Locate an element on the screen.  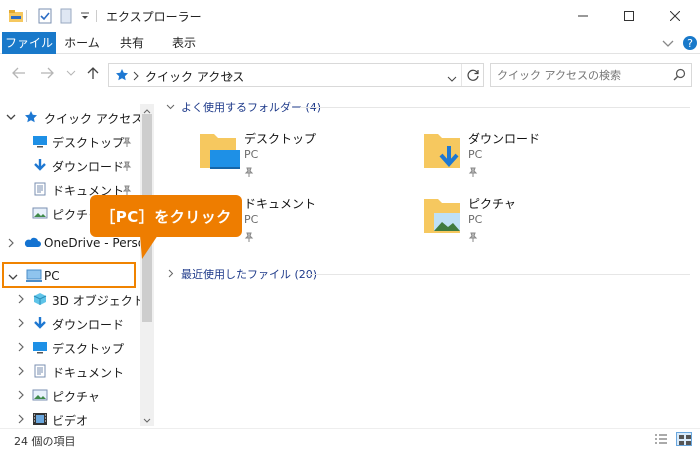
tab-home: ホーム is located at coordinates (82, 43).